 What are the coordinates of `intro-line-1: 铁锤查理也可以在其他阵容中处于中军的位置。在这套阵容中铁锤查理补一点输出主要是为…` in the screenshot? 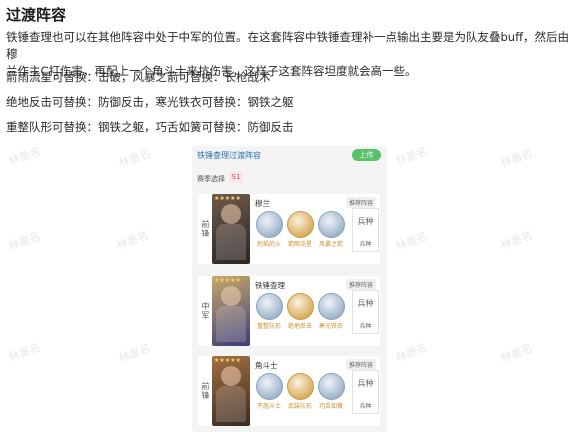 It's located at (288, 45).